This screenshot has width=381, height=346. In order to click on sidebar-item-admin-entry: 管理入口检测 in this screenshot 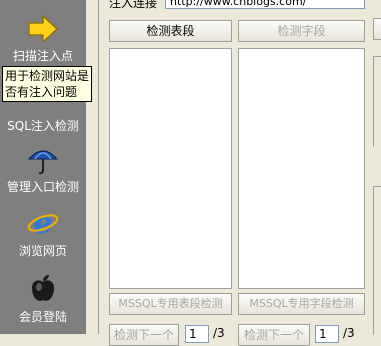, I will do `click(43, 168)`.